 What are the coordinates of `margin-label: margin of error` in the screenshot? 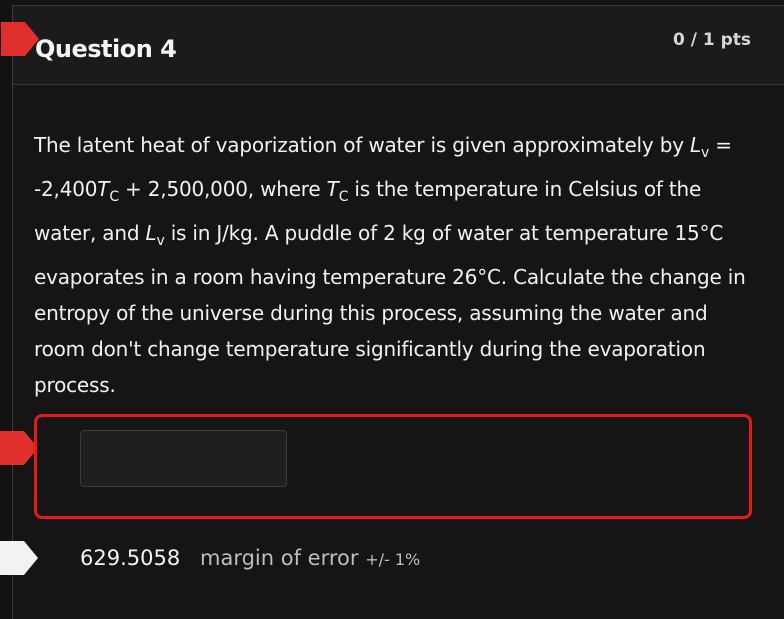 It's located at (279, 558).